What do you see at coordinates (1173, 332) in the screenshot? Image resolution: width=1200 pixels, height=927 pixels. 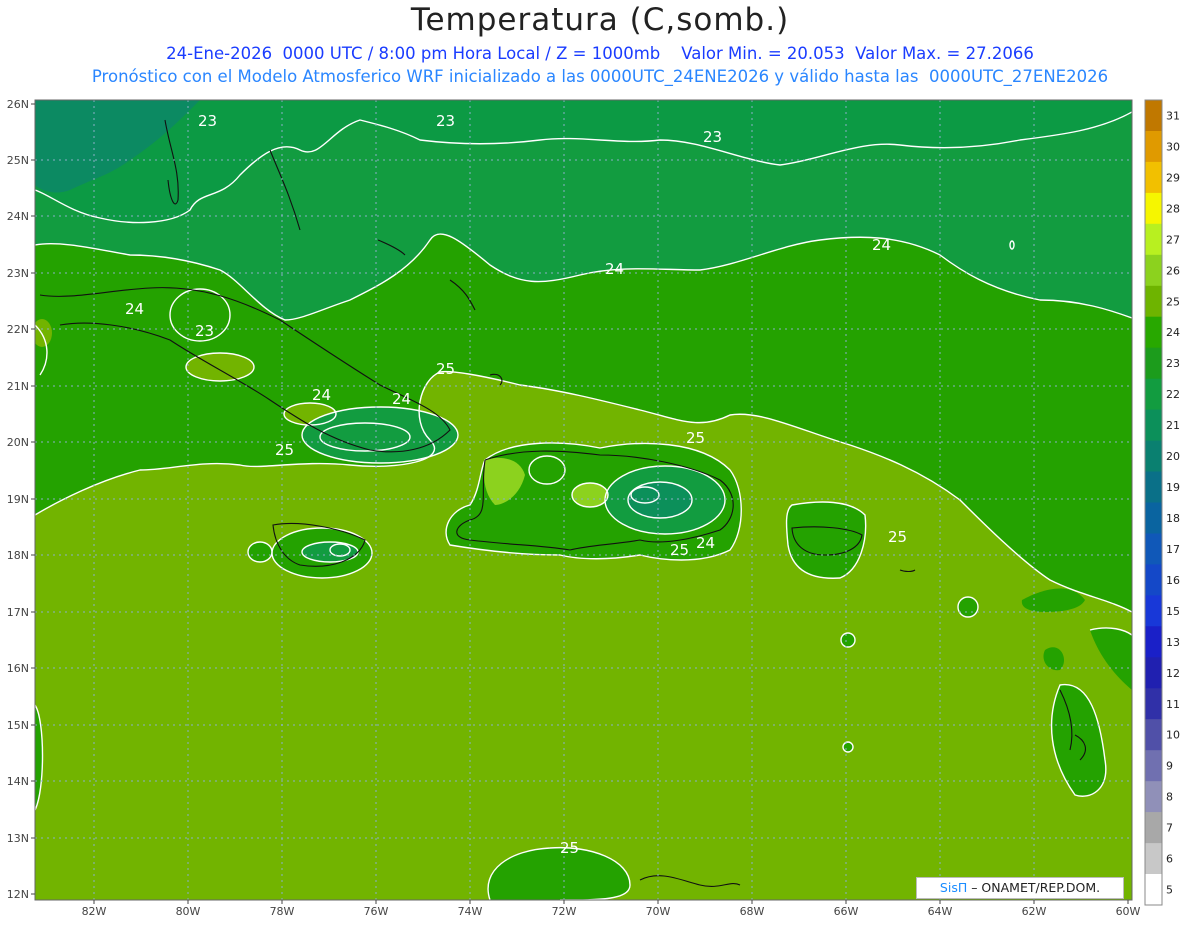 I see `colorbar-label: 24` at bounding box center [1173, 332].